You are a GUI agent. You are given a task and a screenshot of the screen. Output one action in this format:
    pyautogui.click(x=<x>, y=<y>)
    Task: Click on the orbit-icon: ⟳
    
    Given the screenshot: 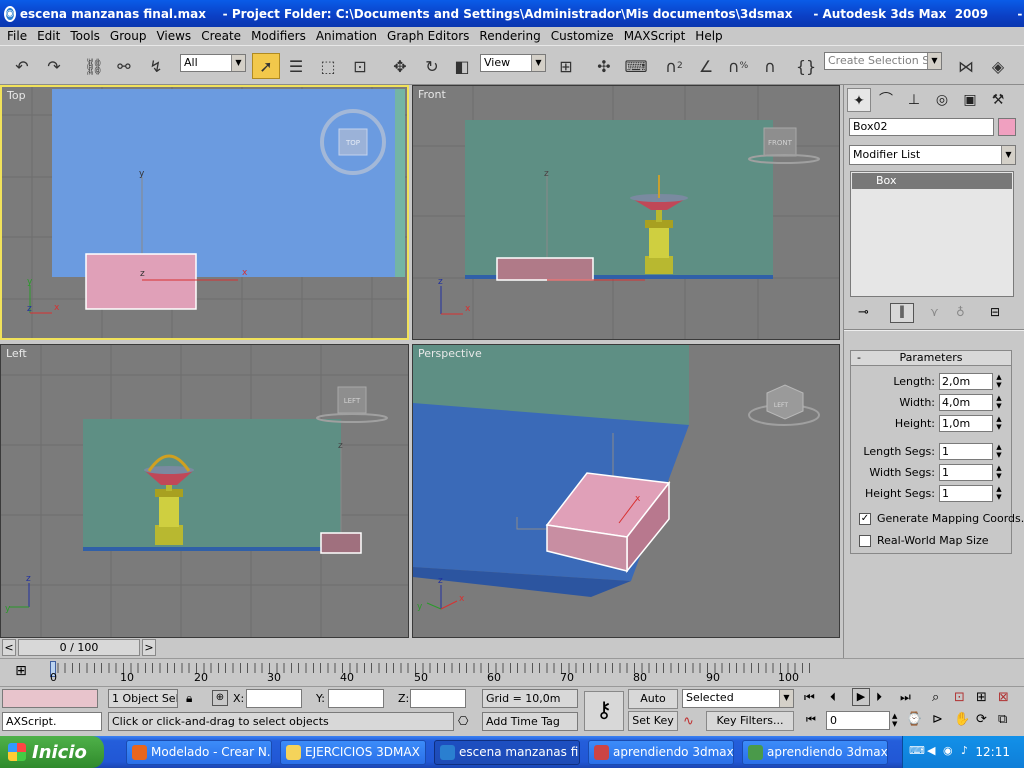 What is the action you would take?
    pyautogui.click(x=981, y=719)
    